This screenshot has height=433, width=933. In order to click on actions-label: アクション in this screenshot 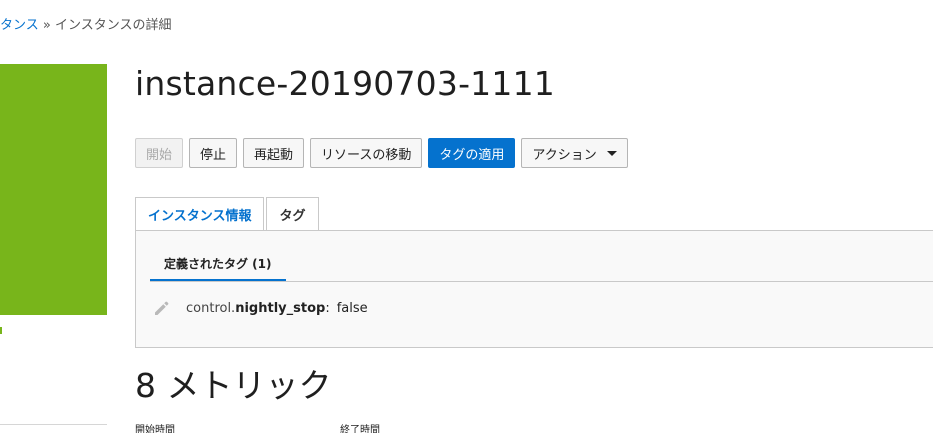, I will do `click(564, 154)`.